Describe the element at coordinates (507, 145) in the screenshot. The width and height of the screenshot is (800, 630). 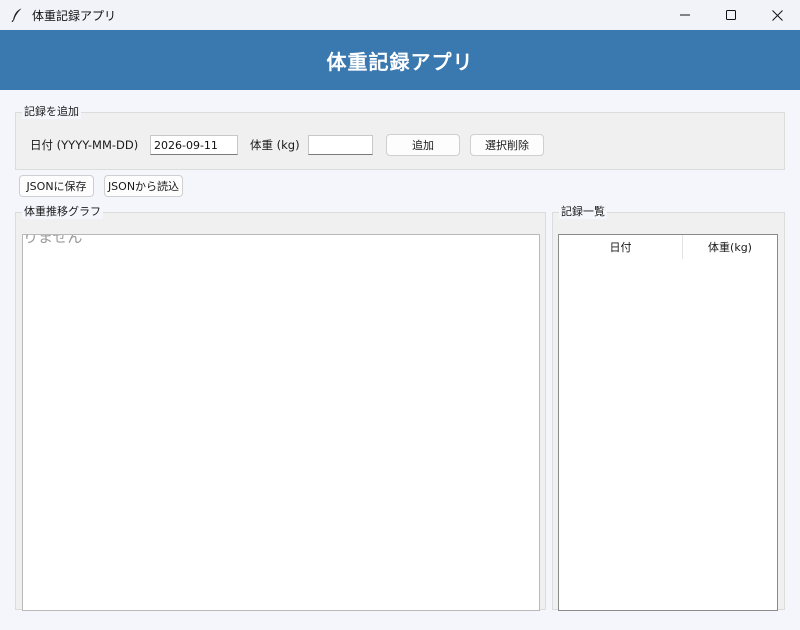
I see `delete-selected-button: 選択削除` at that location.